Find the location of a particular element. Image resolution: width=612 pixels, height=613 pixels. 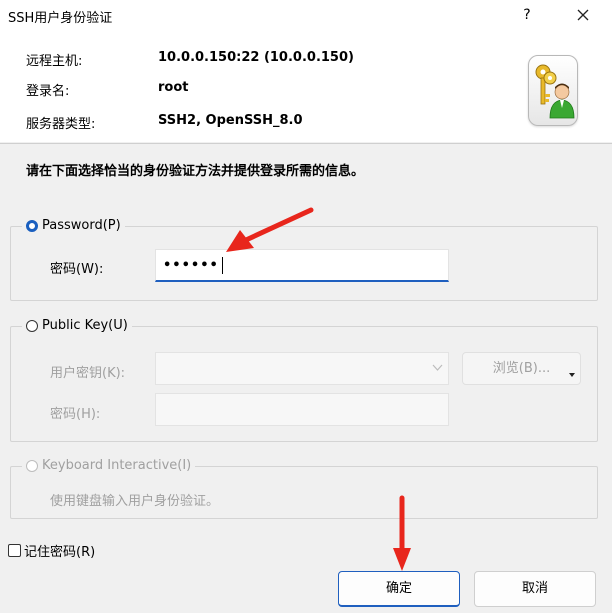

keyboard-radio-label: Keyboard Interactive(I) is located at coordinates (117, 465).